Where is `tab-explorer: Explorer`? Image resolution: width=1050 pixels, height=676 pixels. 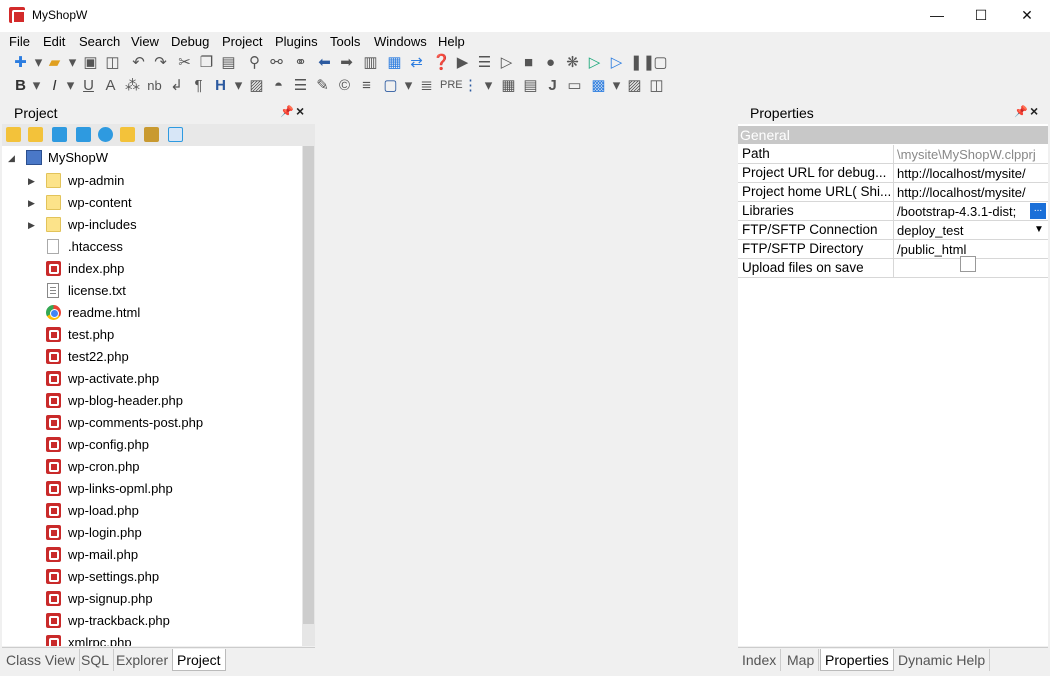 tab-explorer: Explorer is located at coordinates (143, 660).